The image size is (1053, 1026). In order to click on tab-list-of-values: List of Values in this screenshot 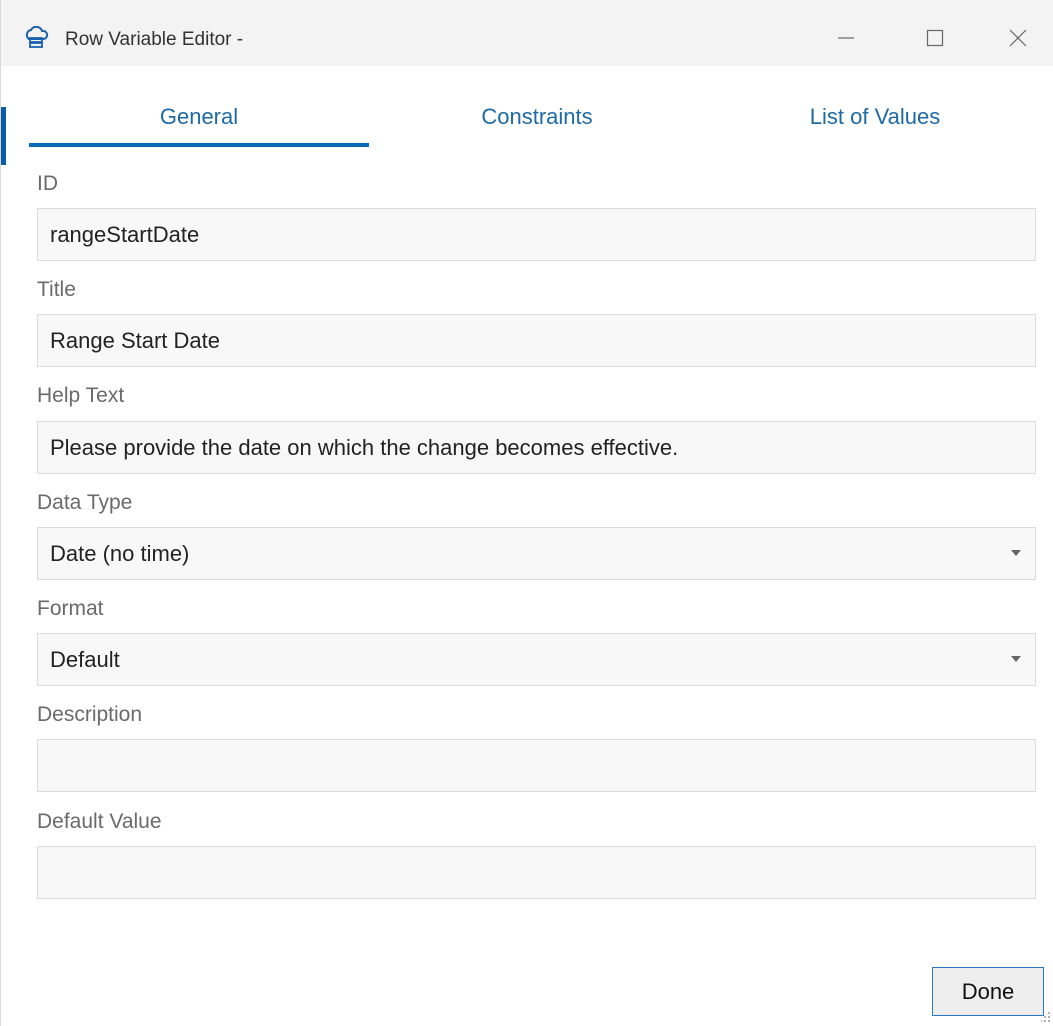, I will do `click(875, 120)`.